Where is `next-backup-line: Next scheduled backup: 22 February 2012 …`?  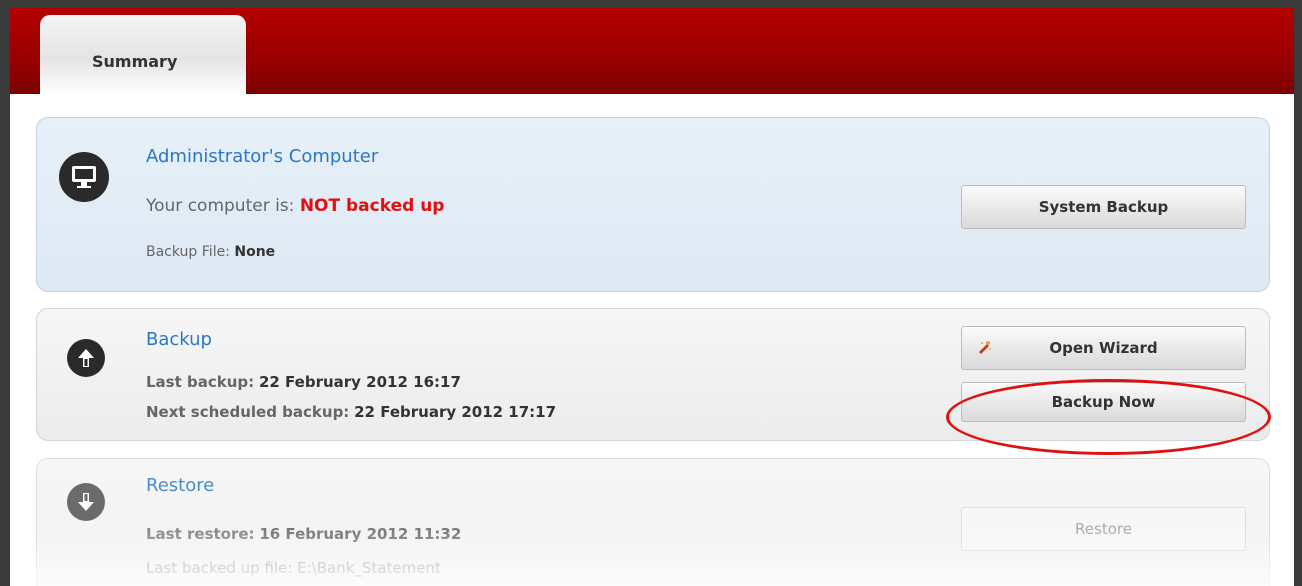
next-backup-line: Next scheduled backup: 22 February 2012 … is located at coordinates (351, 412).